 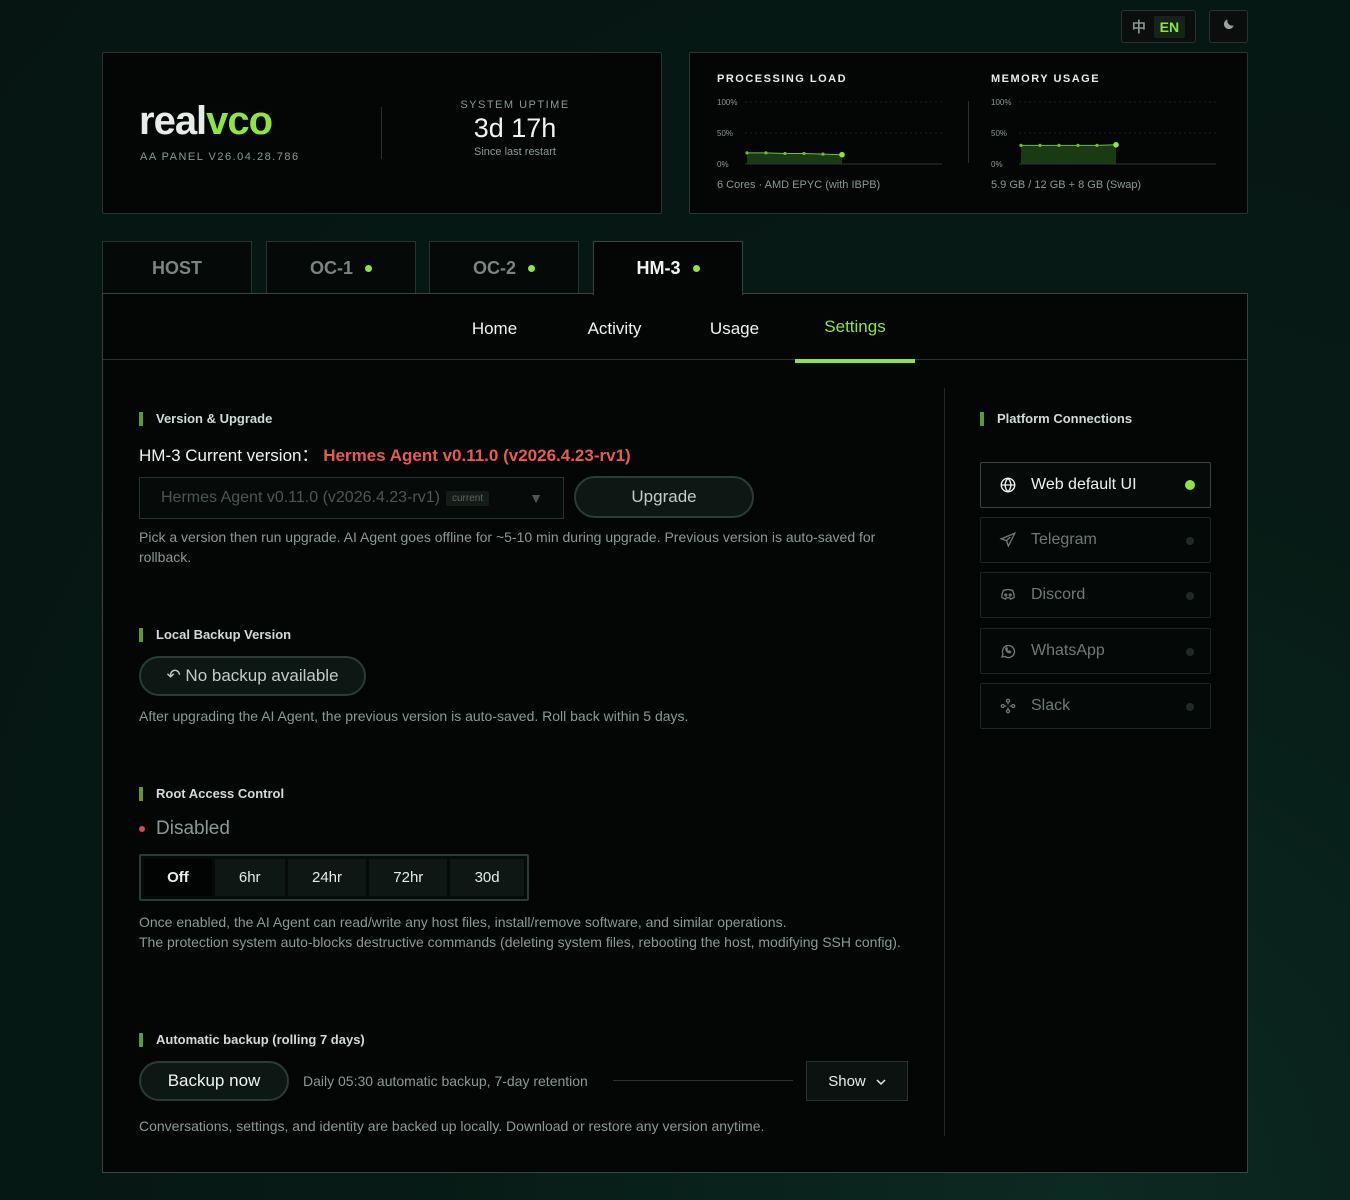 What do you see at coordinates (1228, 26) in the screenshot?
I see `theme-toggle-button` at bounding box center [1228, 26].